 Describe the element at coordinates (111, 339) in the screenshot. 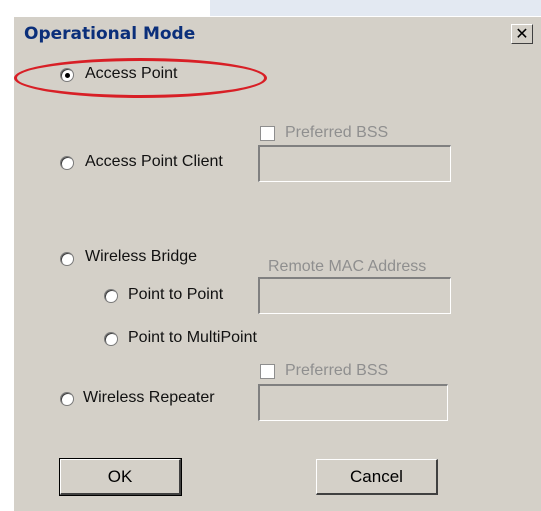

I see `radio-point-to-multipoint` at that location.